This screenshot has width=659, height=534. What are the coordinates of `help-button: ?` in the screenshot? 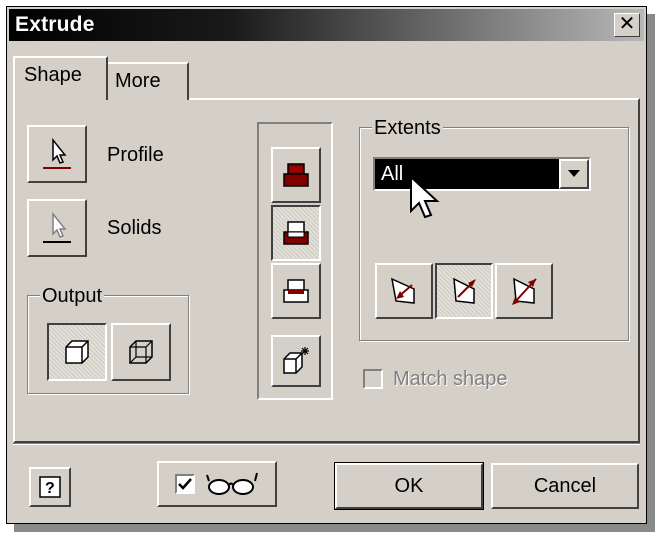 It's located at (50, 487).